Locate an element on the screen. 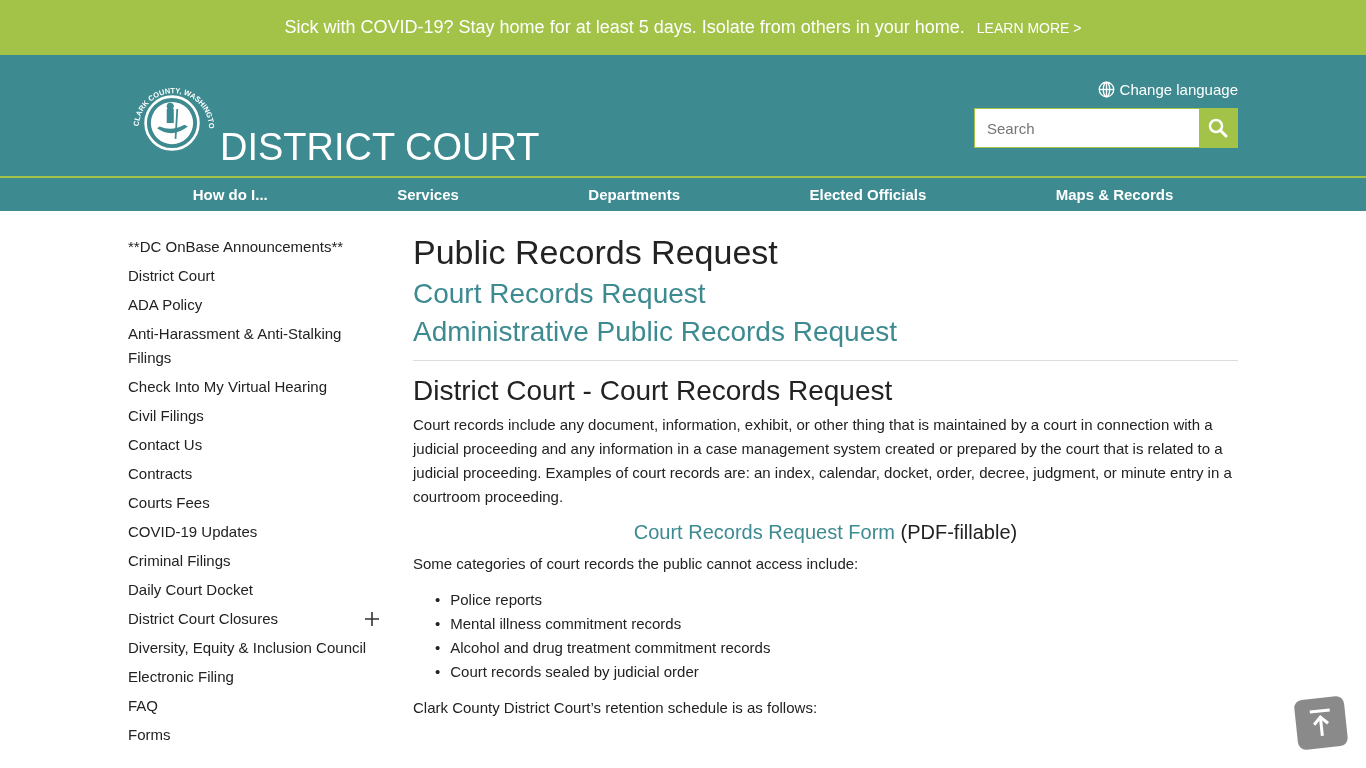 The image size is (1366, 768). sidebar-link: Electronic Filing is located at coordinates (181, 677).